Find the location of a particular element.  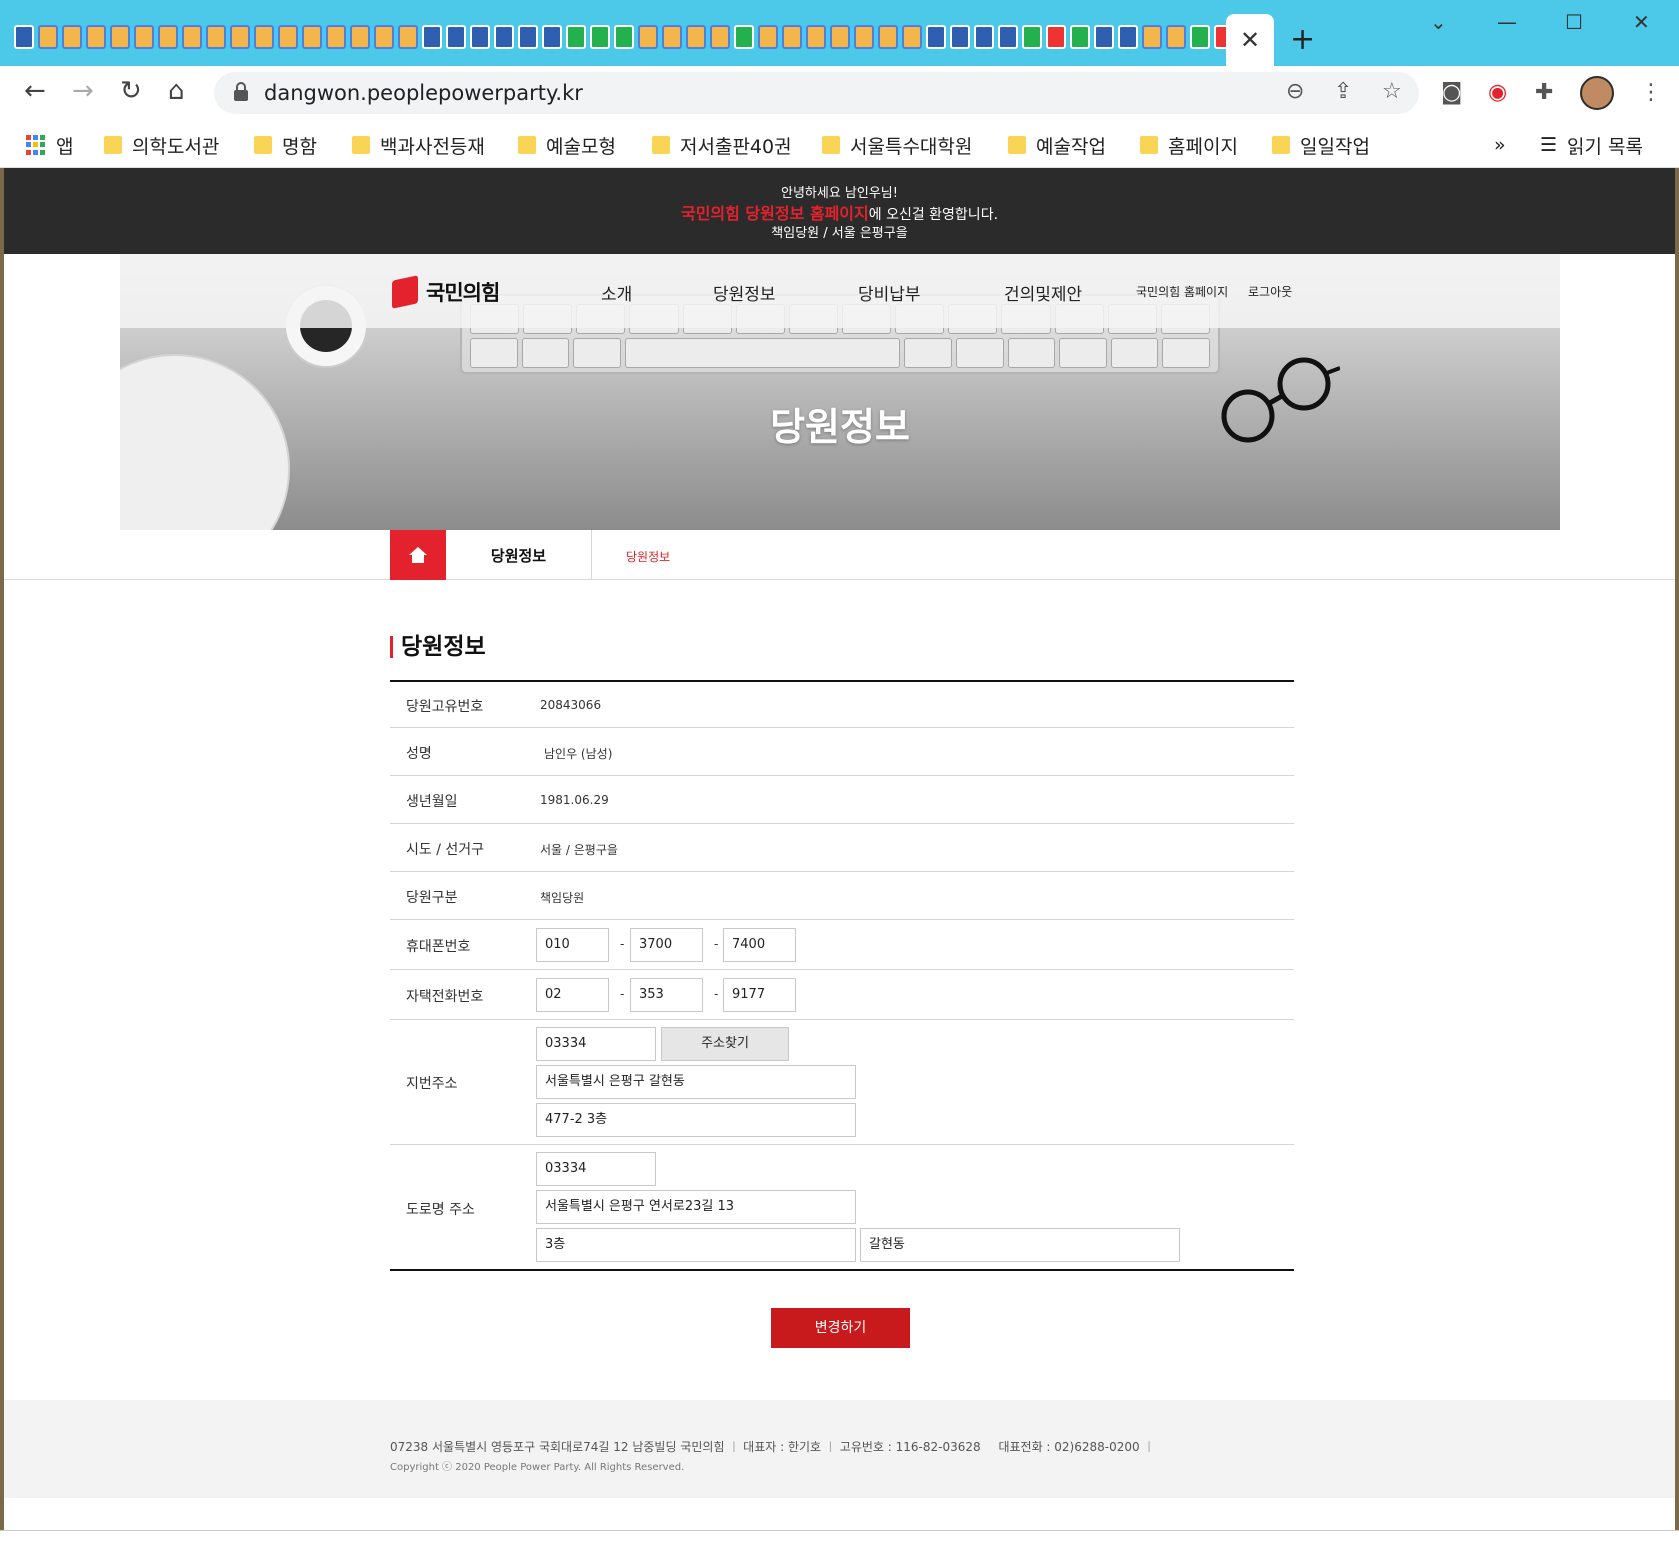

pinned-tab-icons is located at coordinates (624, 39).